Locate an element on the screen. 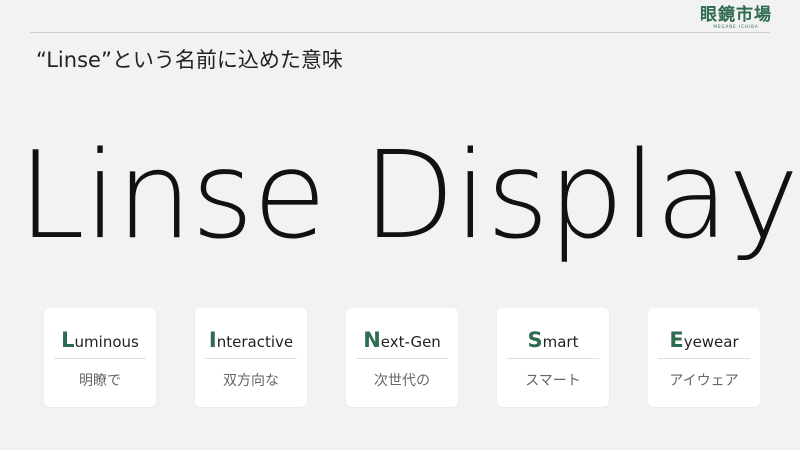 The width and height of the screenshot is (800, 450). card-word-rest: mart is located at coordinates (560, 342).